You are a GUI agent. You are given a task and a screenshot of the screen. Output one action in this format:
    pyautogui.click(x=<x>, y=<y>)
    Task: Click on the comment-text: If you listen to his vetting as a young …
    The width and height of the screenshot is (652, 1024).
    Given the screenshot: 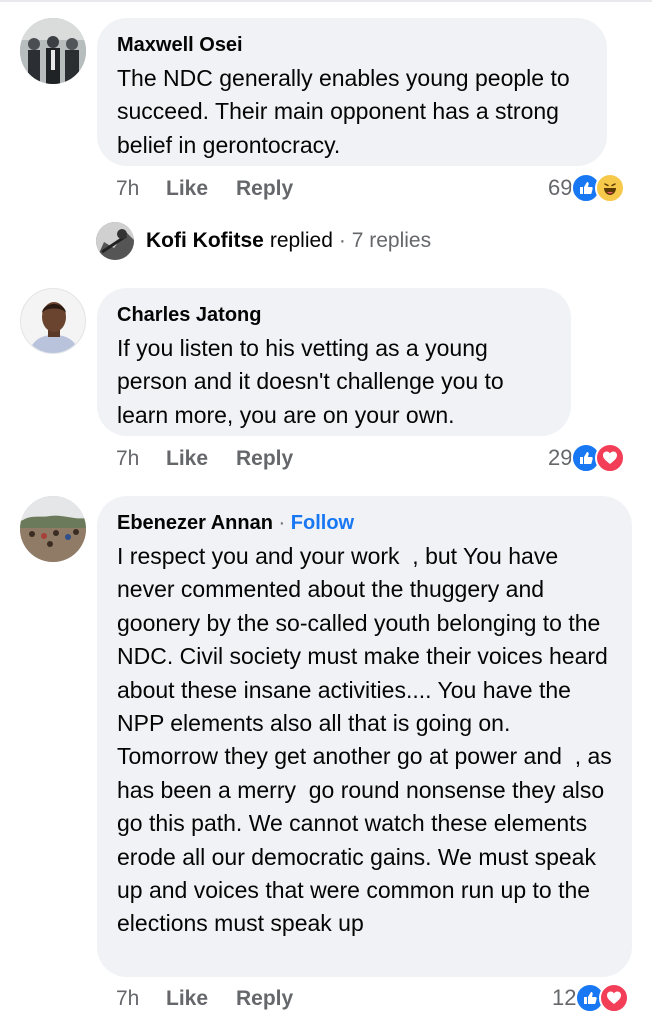 What is the action you would take?
    pyautogui.click(x=310, y=381)
    